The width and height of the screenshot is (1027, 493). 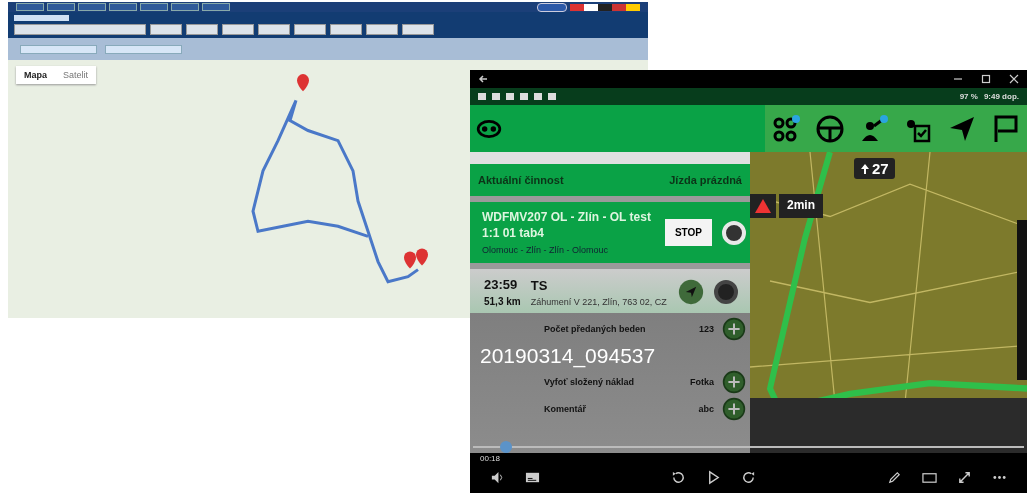 What do you see at coordinates (76, 75) in the screenshot?
I see `map-type-tab: Satelit` at bounding box center [76, 75].